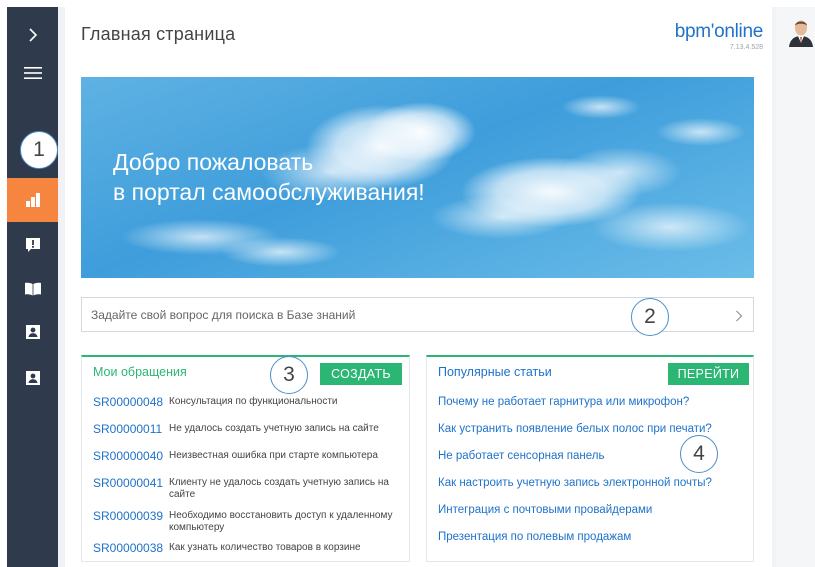  What do you see at coordinates (289, 375) in the screenshot?
I see `callout-marker: 3` at bounding box center [289, 375].